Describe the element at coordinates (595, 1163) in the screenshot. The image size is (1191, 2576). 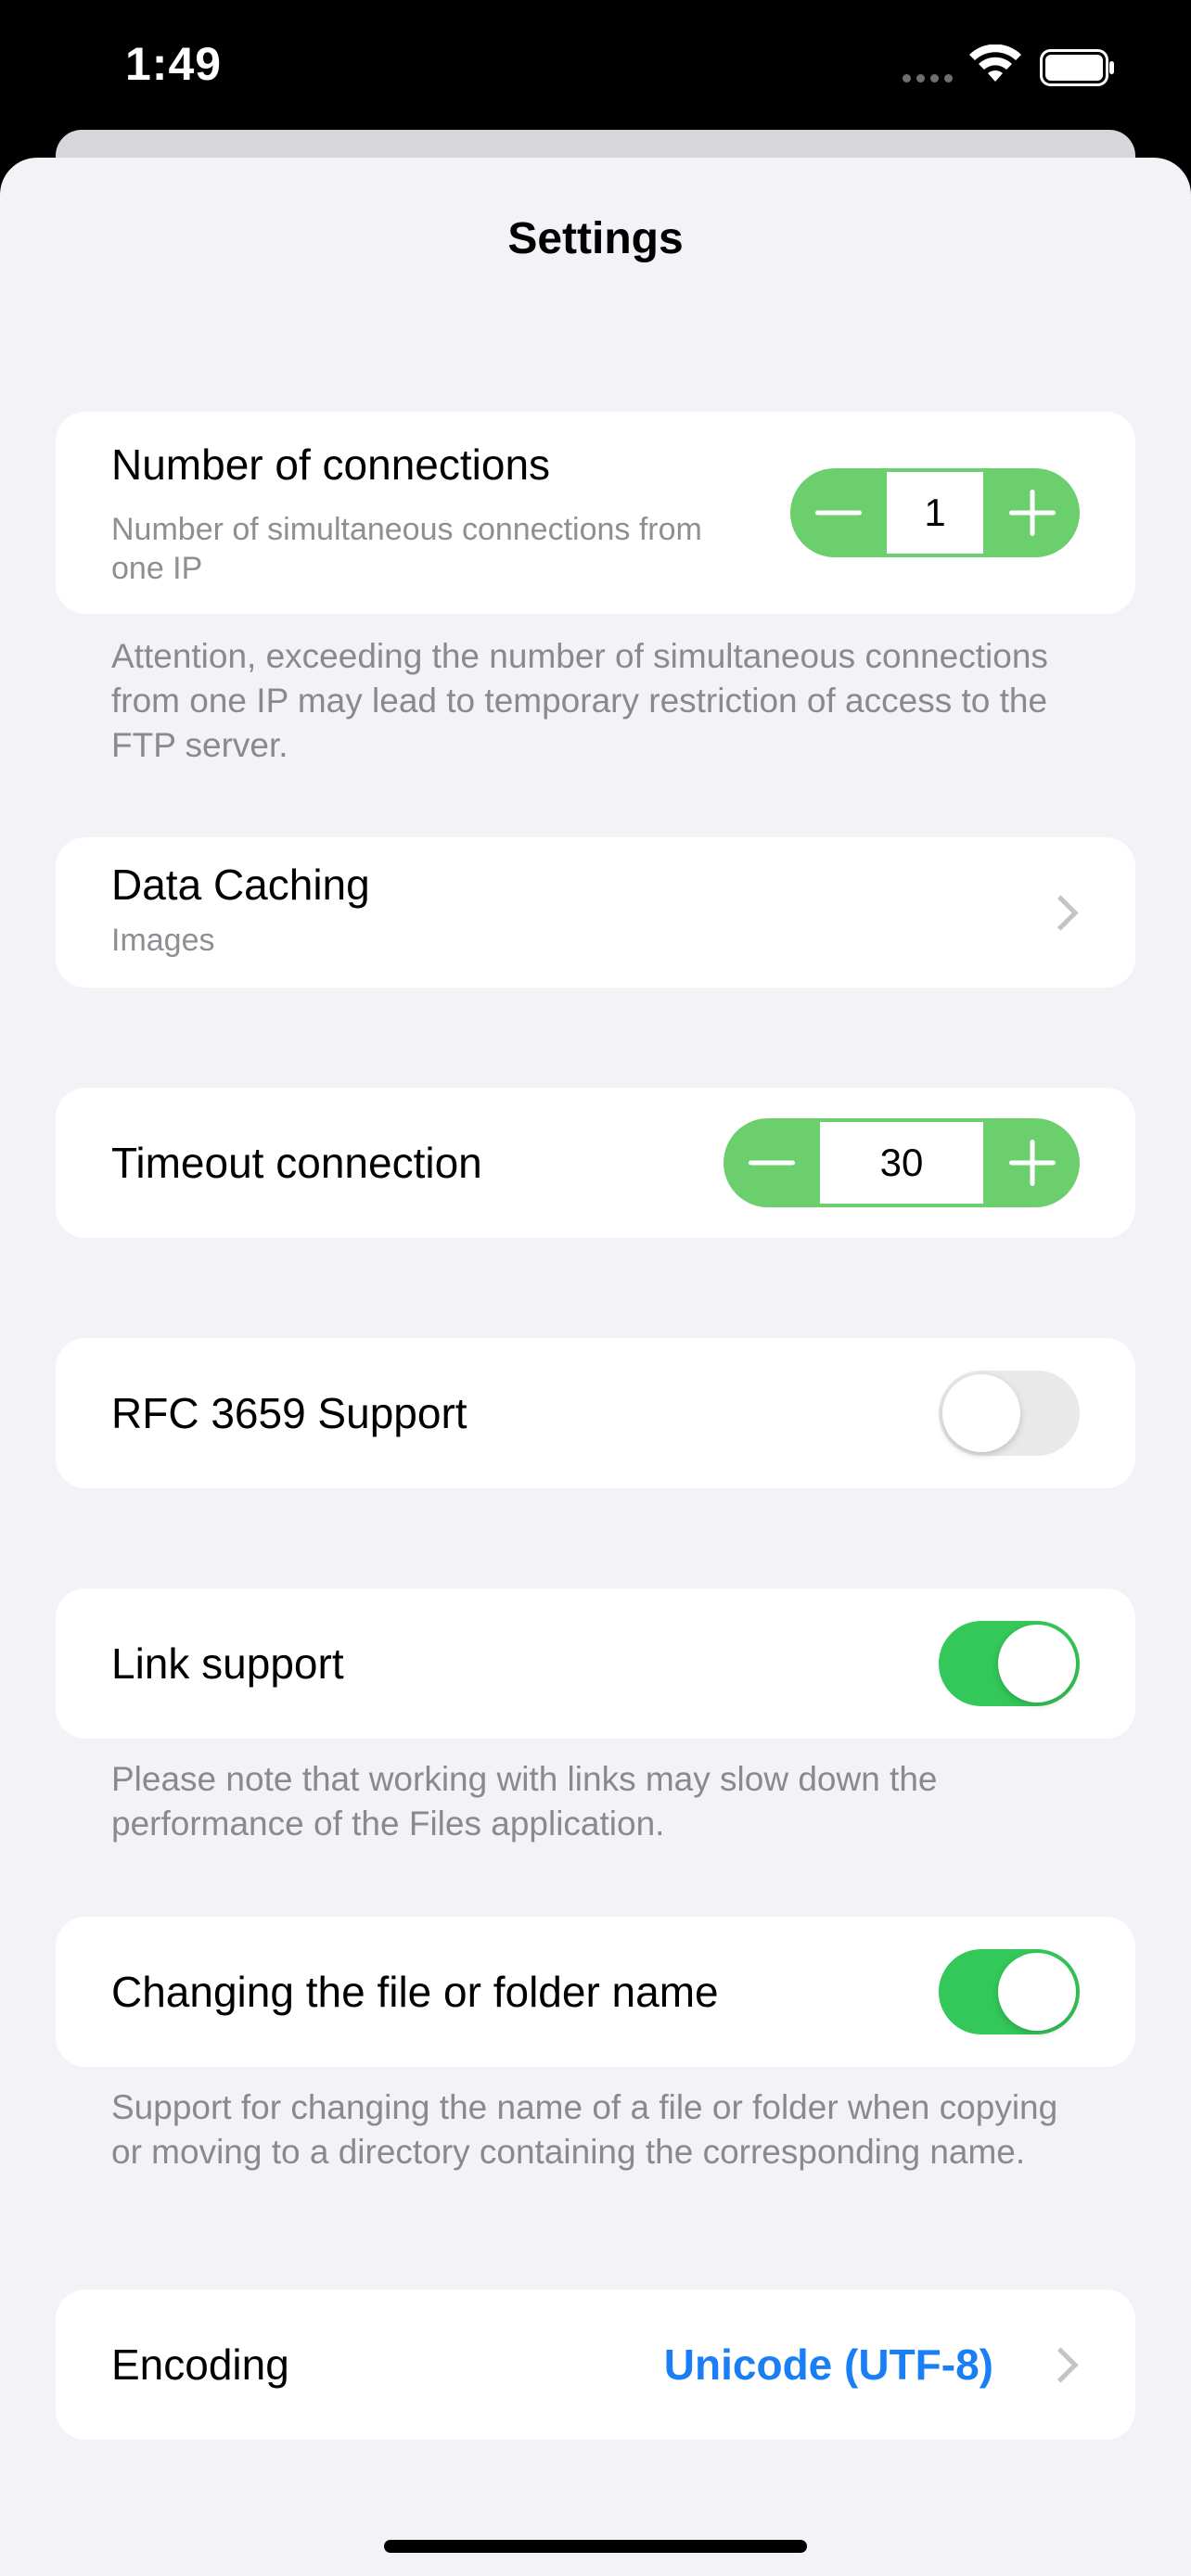
I see `timeout-card: Timeout connection 30` at that location.